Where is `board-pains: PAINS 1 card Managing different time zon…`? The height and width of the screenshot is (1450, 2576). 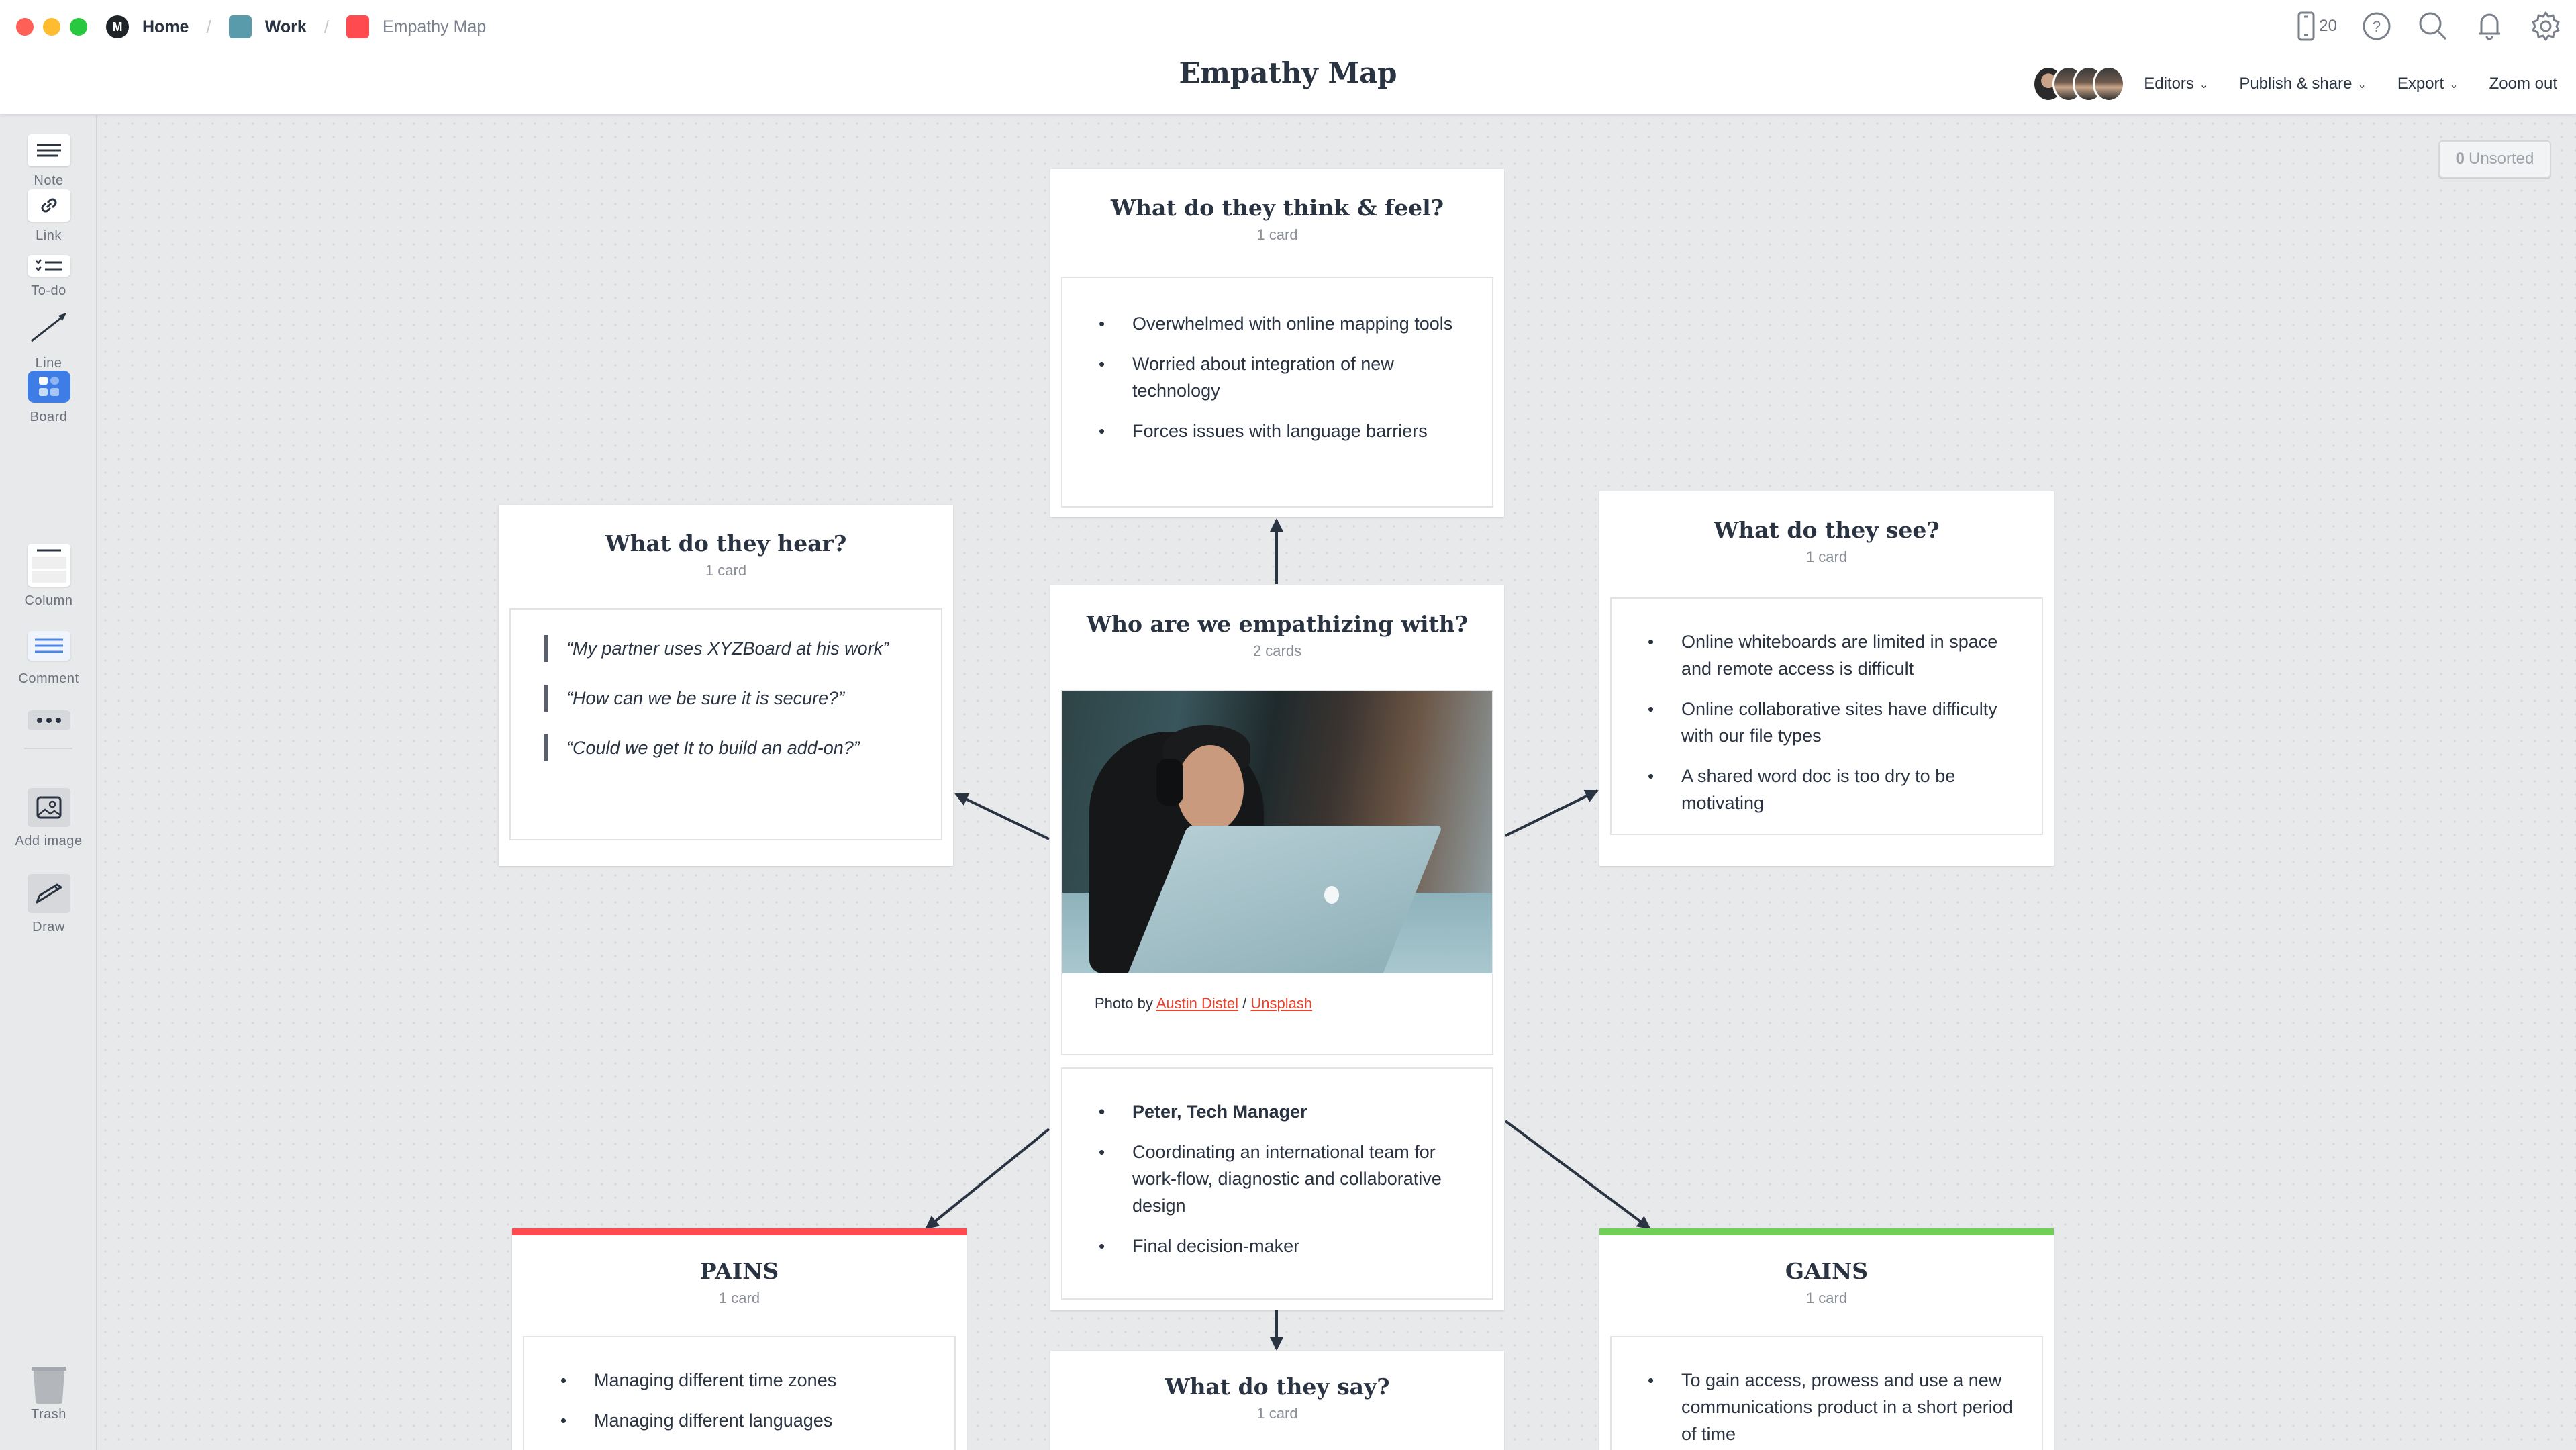 board-pains: PAINS 1 card Managing different time zon… is located at coordinates (739, 1339).